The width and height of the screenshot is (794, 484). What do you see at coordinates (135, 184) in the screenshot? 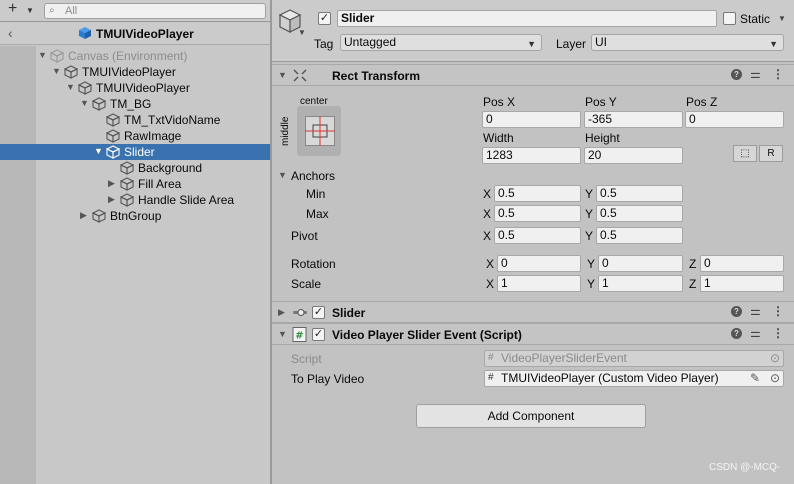
I see `hierarchy-item: ▶ Fill Area` at bounding box center [135, 184].